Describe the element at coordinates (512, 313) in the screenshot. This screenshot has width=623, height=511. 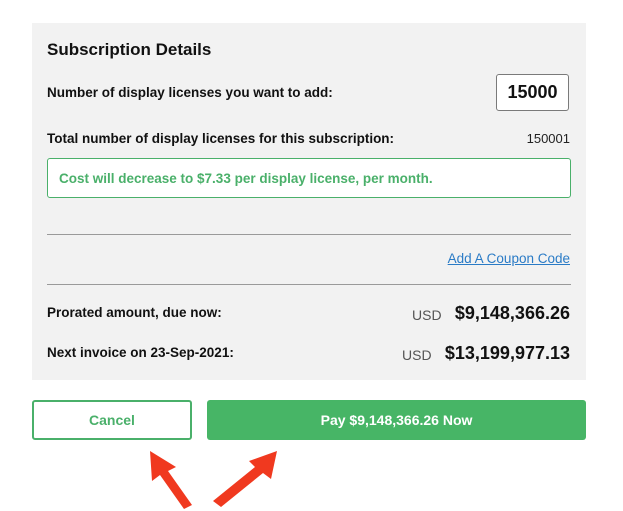
I see `prorated-amount-value: $9,148,366.26` at that location.